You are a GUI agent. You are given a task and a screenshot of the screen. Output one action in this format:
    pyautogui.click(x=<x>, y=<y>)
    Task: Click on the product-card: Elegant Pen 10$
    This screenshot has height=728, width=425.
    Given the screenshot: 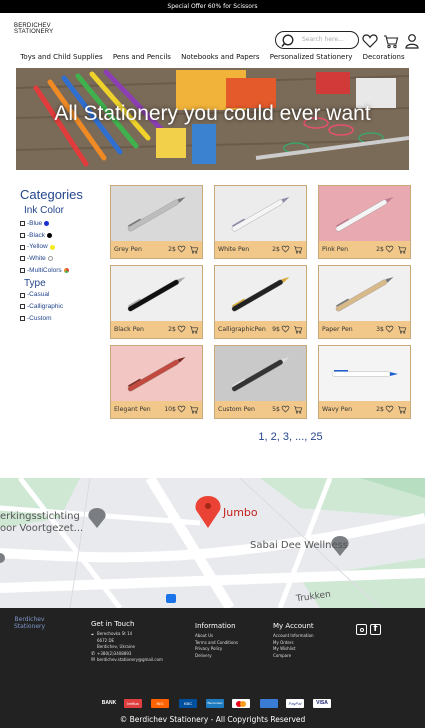 What is the action you would take?
    pyautogui.click(x=156, y=382)
    